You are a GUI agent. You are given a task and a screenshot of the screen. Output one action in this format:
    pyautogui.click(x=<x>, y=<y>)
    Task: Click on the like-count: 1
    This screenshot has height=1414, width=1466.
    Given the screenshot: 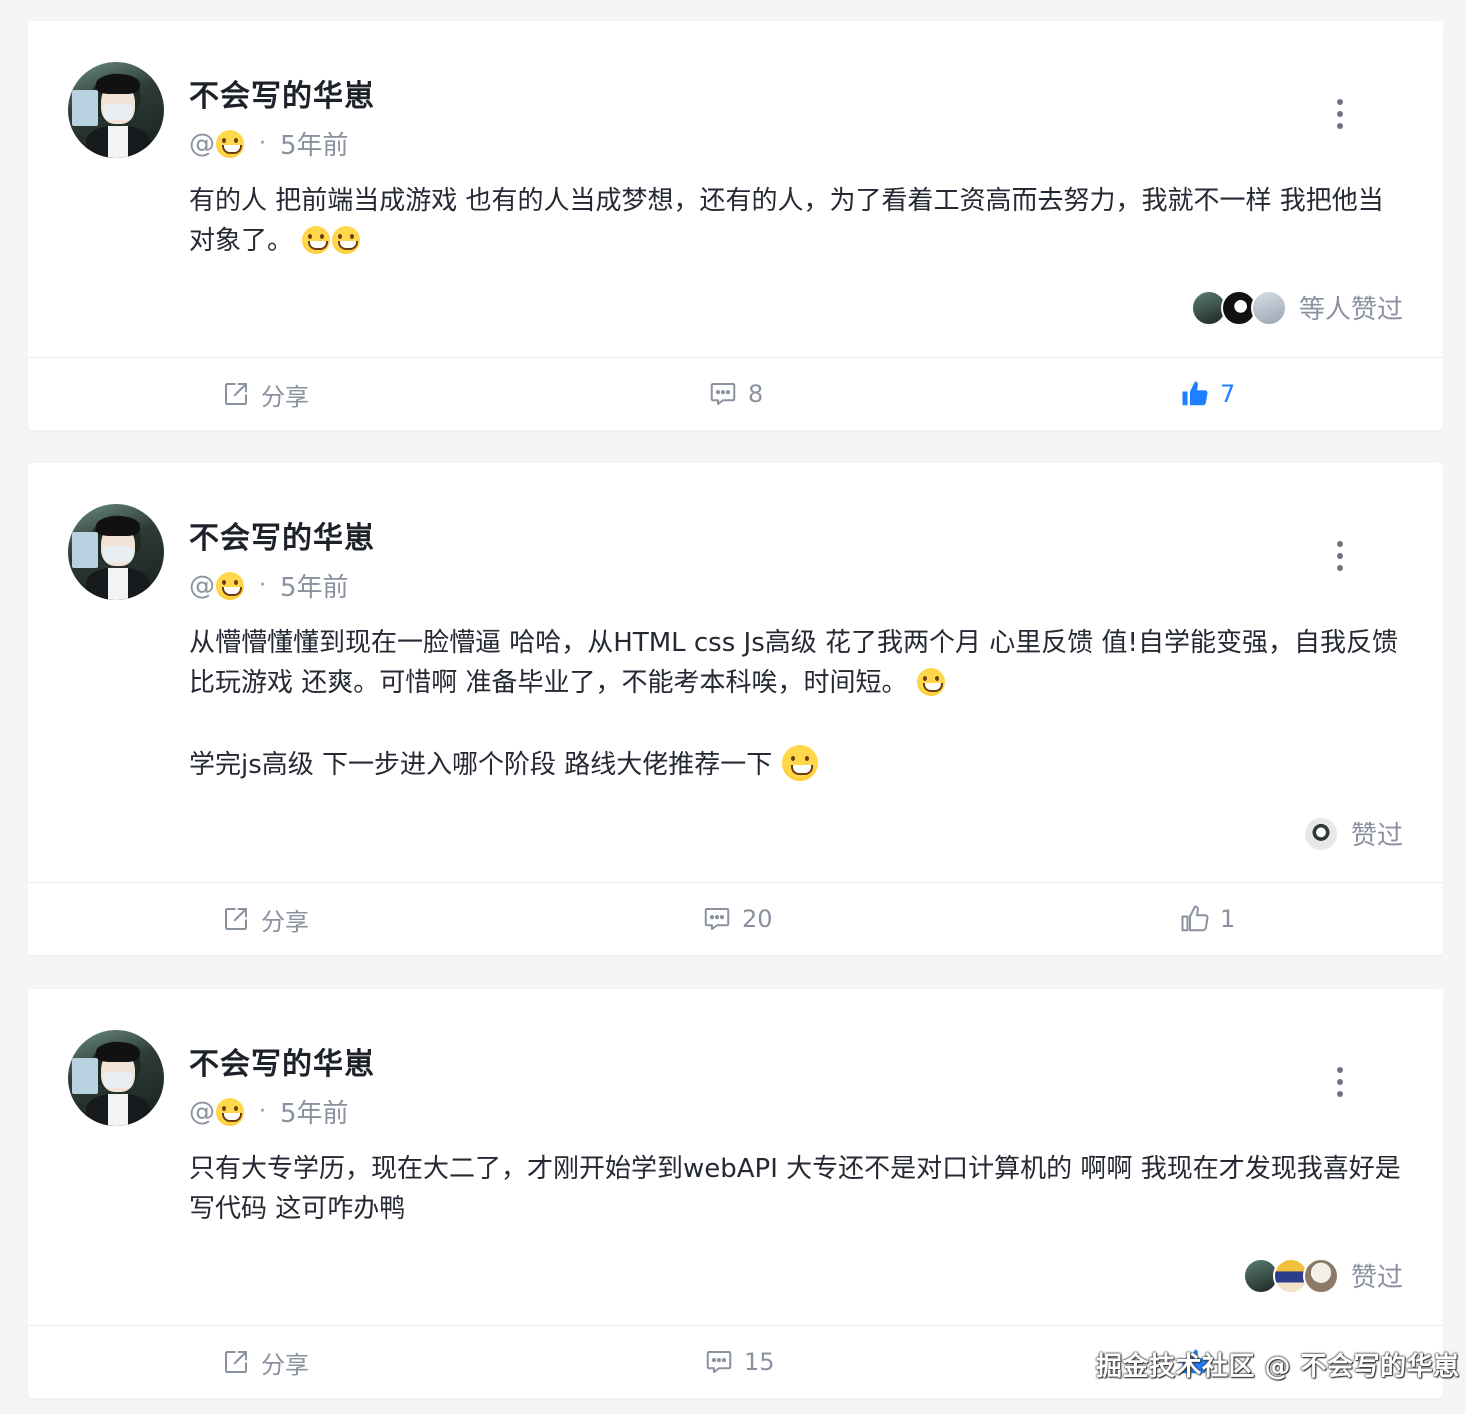 What is the action you would take?
    pyautogui.click(x=1228, y=919)
    